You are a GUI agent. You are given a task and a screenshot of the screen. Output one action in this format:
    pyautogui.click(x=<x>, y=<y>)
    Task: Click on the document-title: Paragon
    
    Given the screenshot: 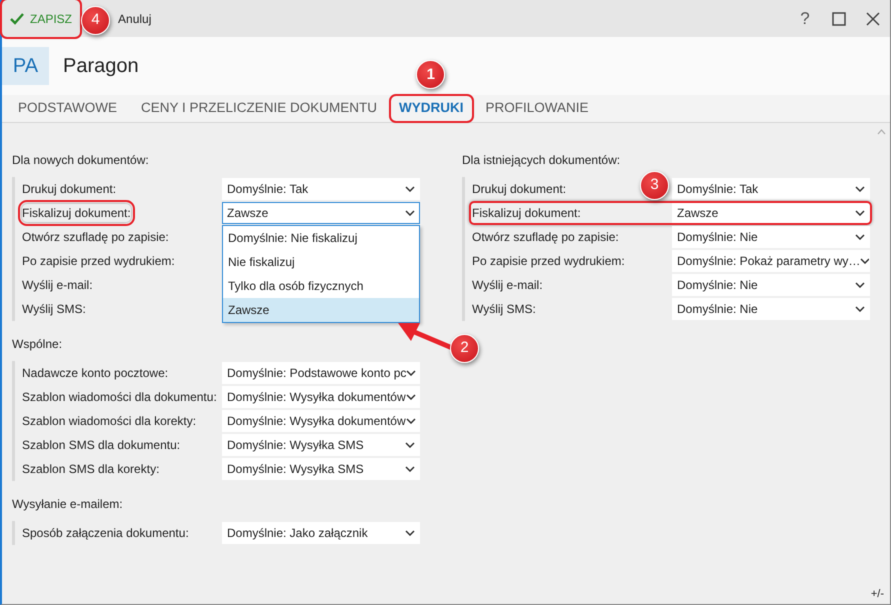 What is the action you would take?
    pyautogui.click(x=101, y=66)
    